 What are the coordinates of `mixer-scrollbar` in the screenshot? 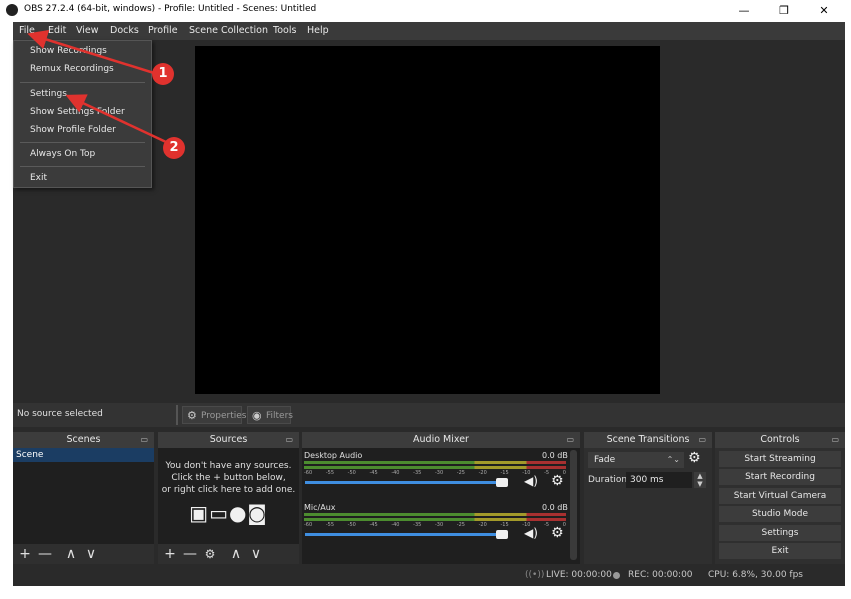 It's located at (573, 505).